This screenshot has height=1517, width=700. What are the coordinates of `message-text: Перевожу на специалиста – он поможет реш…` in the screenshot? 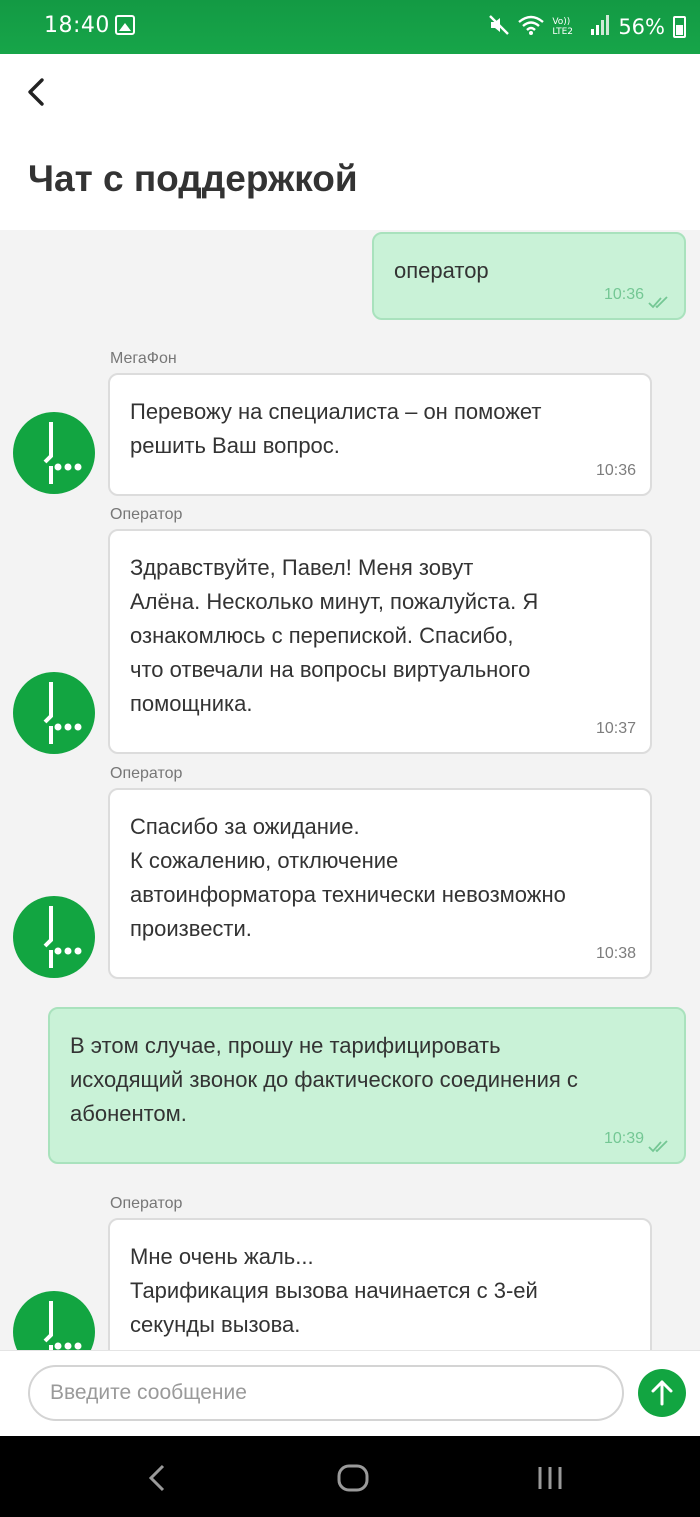 It's located at (336, 428).